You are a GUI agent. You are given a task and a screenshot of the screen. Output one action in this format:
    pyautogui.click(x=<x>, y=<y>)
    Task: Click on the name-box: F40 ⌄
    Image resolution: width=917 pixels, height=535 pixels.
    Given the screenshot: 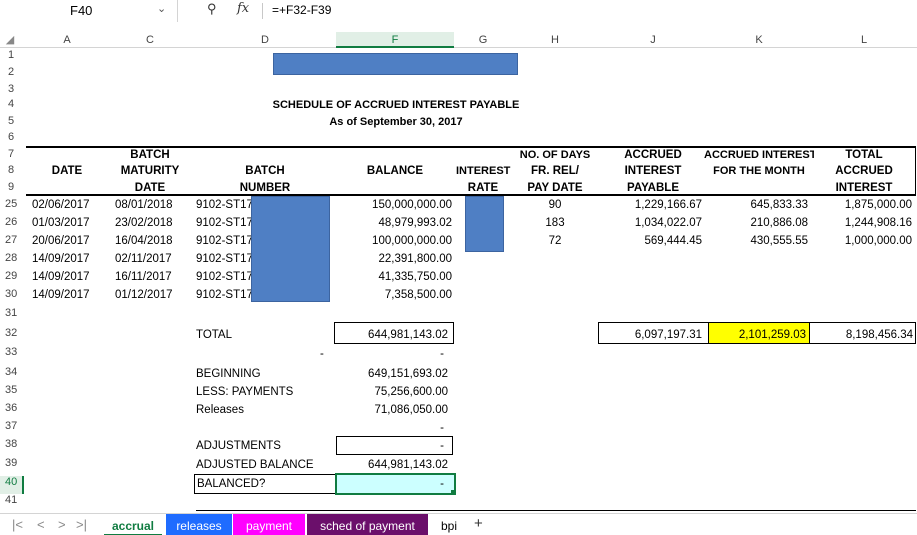 What is the action you would take?
    pyautogui.click(x=89, y=11)
    